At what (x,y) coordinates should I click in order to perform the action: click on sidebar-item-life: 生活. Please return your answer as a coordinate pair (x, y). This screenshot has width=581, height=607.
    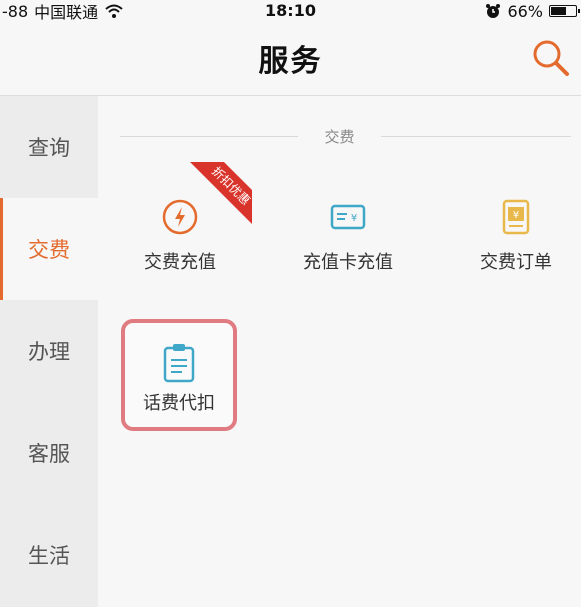
    Looking at the image, I should click on (49, 555).